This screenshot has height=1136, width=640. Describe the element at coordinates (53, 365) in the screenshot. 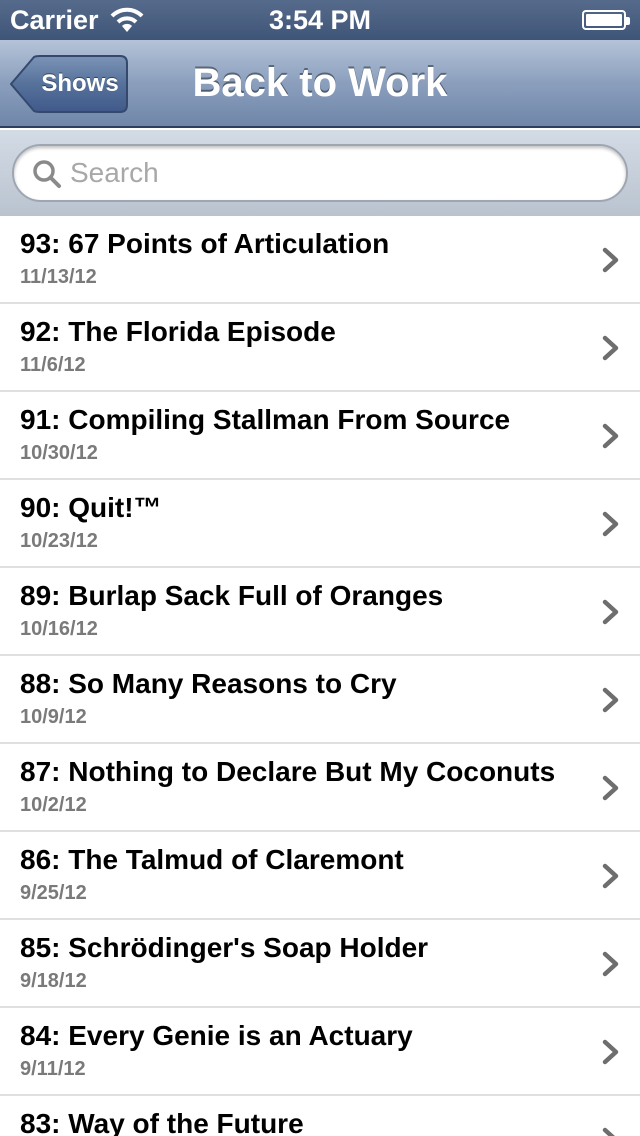

I see `episode-date: 11/6/12` at that location.